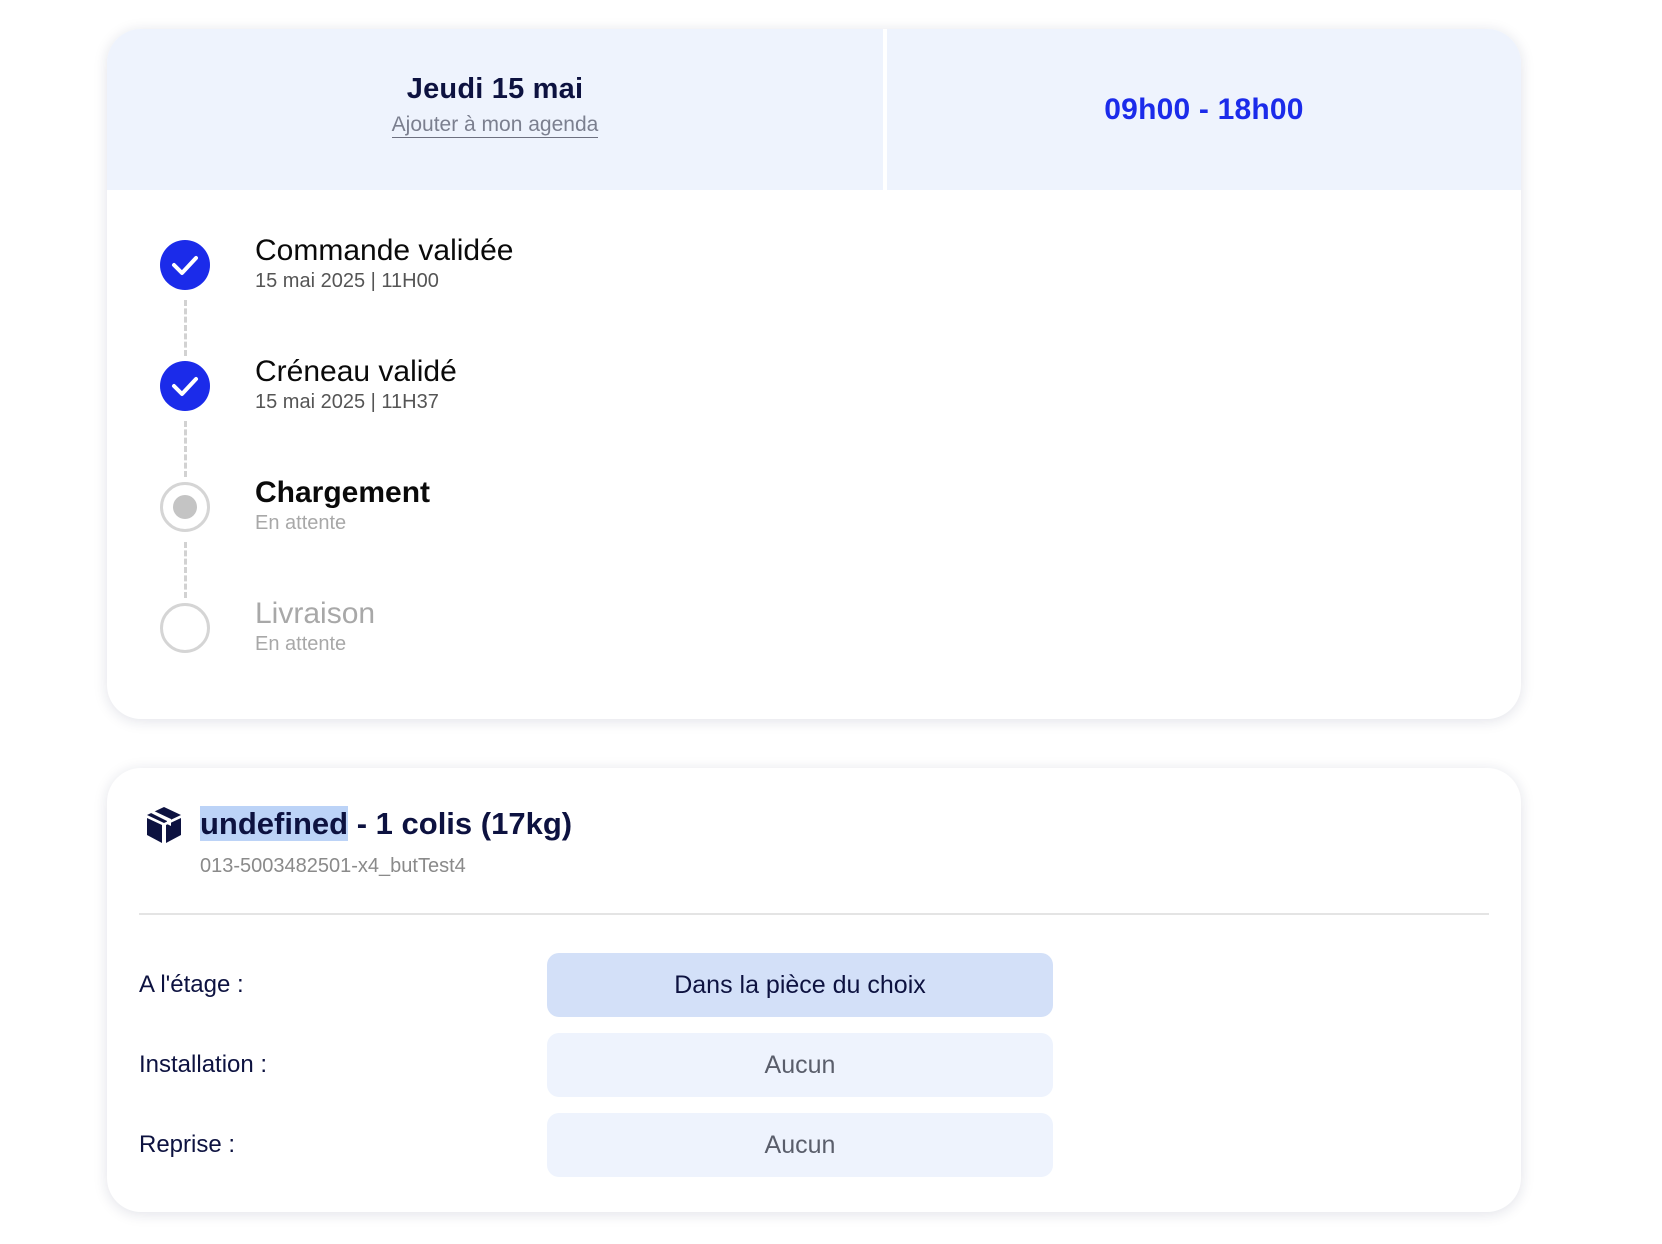 The image size is (1662, 1244). Describe the element at coordinates (315, 613) in the screenshot. I see `step-title: Livraison` at that location.